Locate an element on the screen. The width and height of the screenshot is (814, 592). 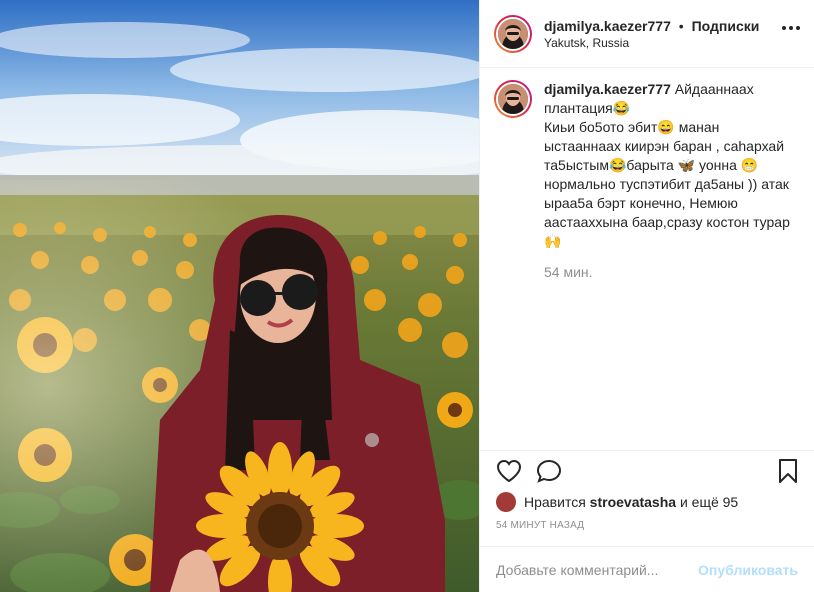
author-avatar is located at coordinates (513, 33).